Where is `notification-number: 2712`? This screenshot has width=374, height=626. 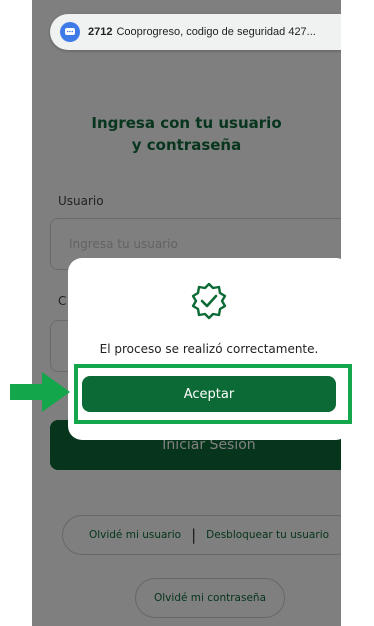
notification-number: 2712 is located at coordinates (100, 32).